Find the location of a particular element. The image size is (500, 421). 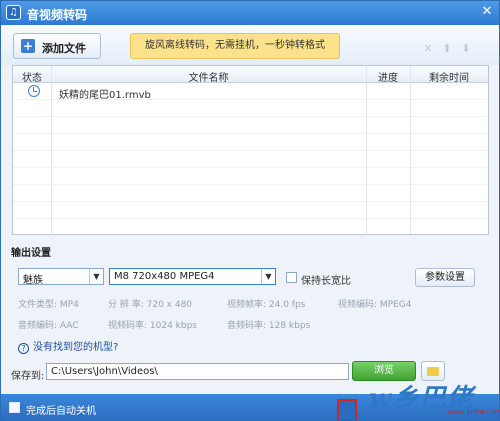

device-model-select: M8 720x480 MPEG4 ▼ is located at coordinates (192, 276).